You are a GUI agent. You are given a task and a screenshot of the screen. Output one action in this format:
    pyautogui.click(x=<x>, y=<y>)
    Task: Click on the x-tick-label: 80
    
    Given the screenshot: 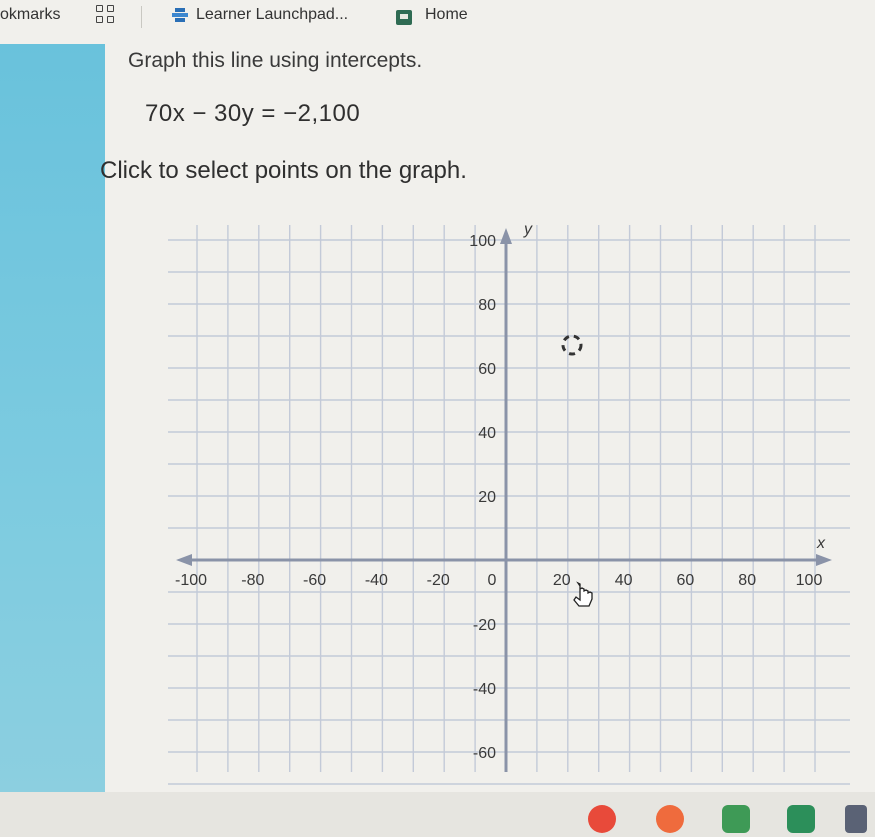 What is the action you would take?
    pyautogui.click(x=747, y=580)
    